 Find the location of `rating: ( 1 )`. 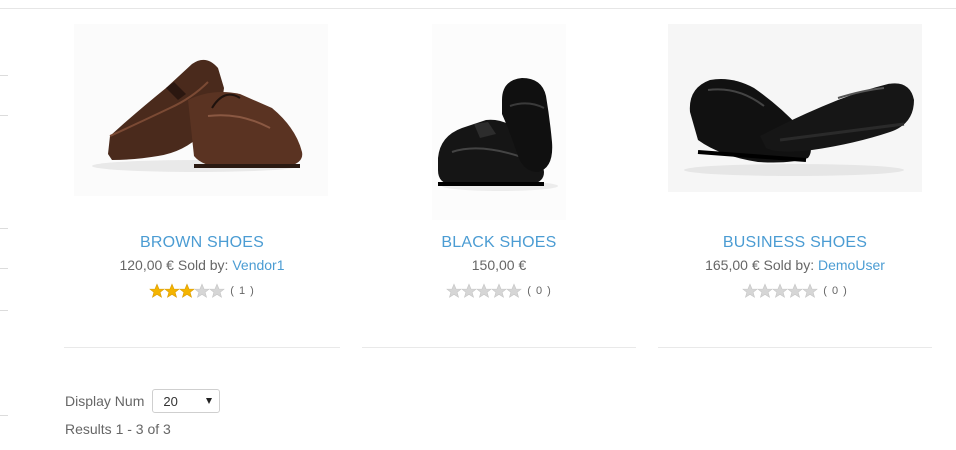

rating: ( 1 ) is located at coordinates (202, 291).